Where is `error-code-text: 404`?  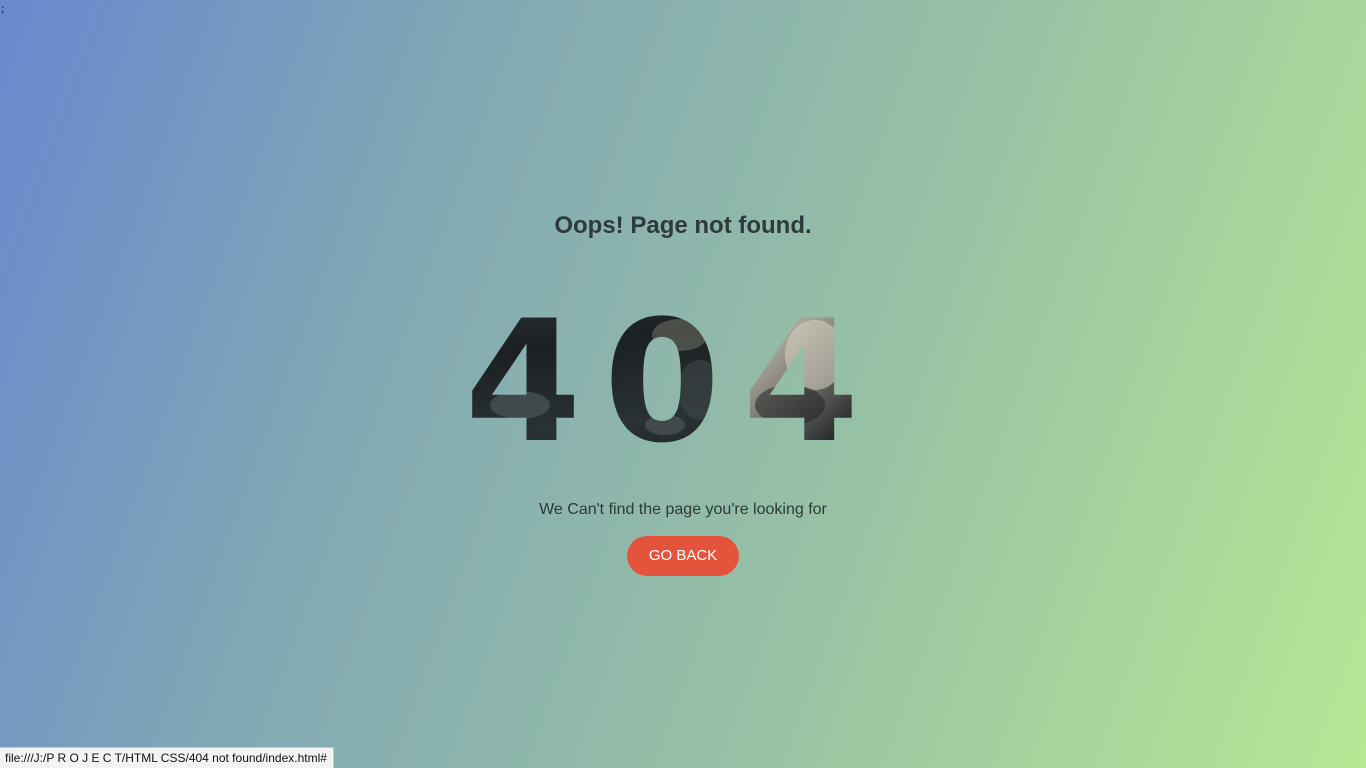
error-code-text: 404 is located at coordinates (673, 380).